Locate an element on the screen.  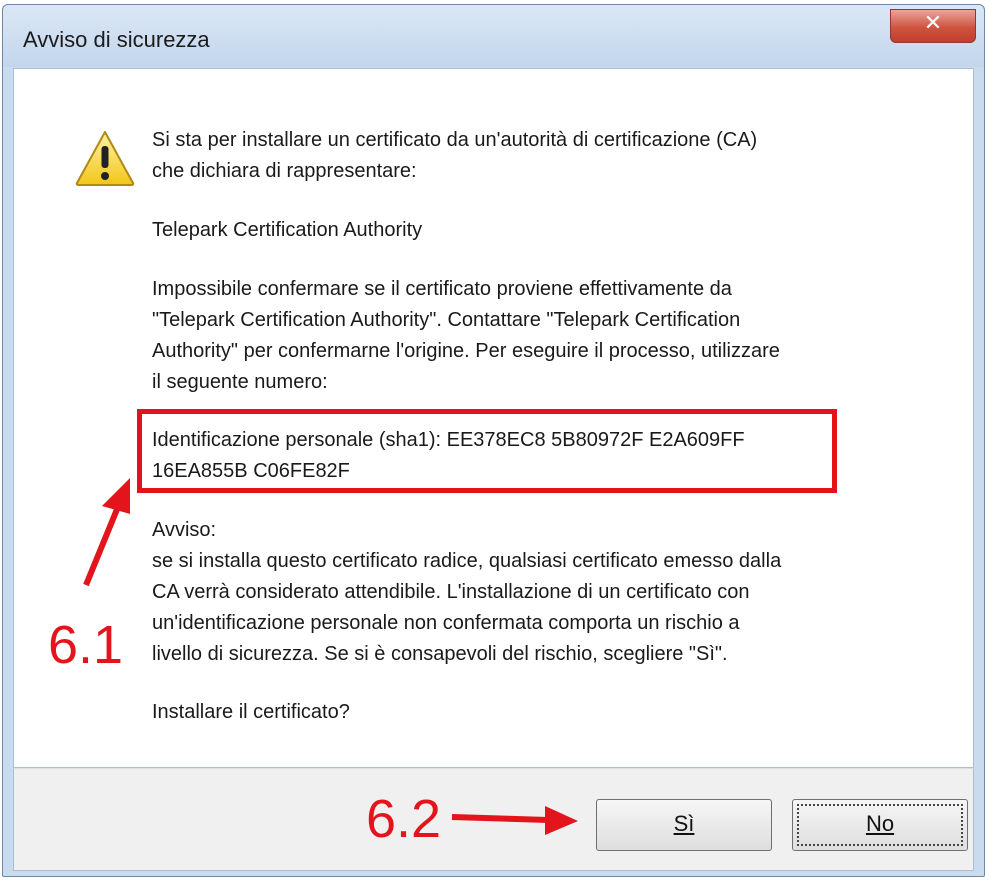
annotation-6-1: 6.1 is located at coordinates (86, 645).